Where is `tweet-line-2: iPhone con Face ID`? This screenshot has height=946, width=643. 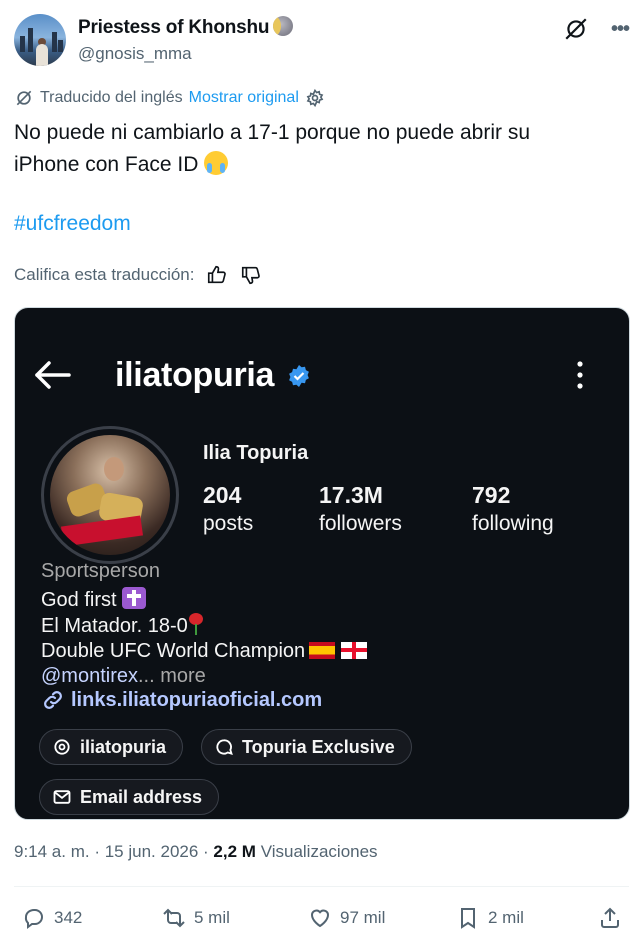
tweet-line-2: iPhone con Face ID is located at coordinates (106, 164).